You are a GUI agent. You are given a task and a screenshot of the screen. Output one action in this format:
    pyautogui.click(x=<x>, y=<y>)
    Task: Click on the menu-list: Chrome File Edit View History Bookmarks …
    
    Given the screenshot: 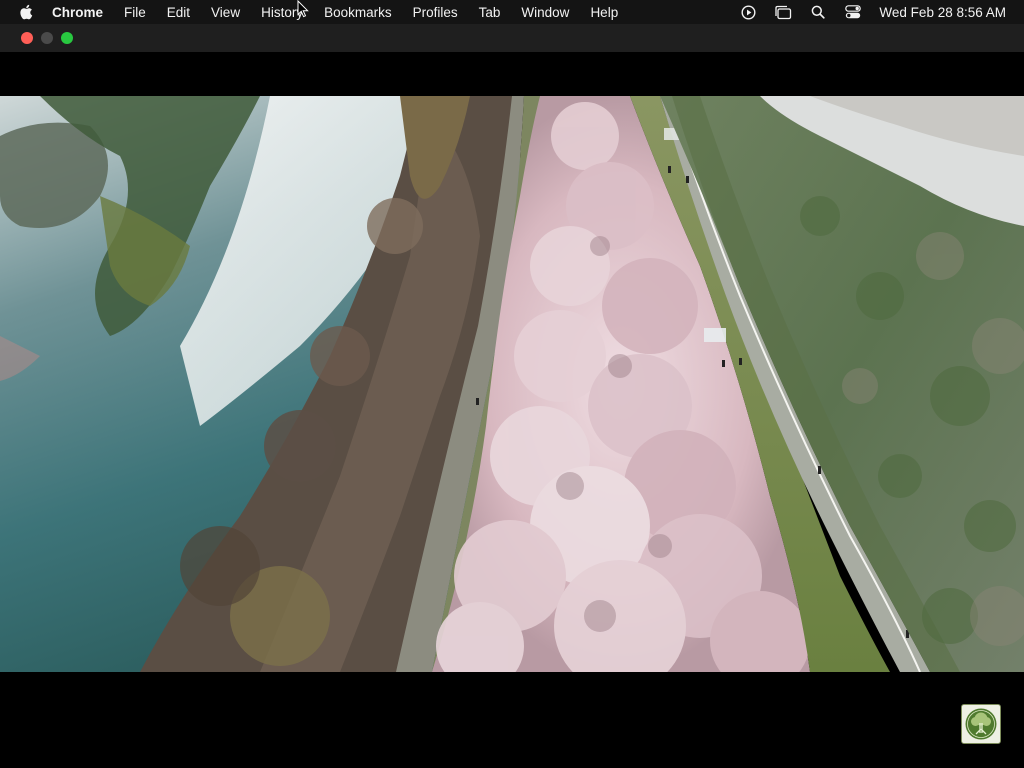 What is the action you would take?
    pyautogui.click(x=345, y=12)
    